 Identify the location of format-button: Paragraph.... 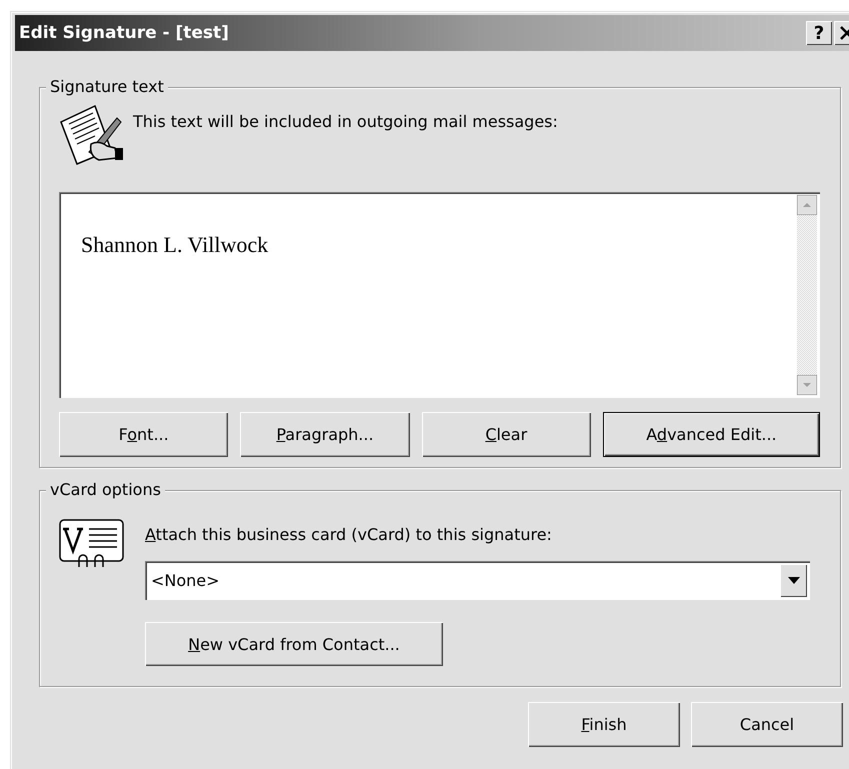
(325, 434).